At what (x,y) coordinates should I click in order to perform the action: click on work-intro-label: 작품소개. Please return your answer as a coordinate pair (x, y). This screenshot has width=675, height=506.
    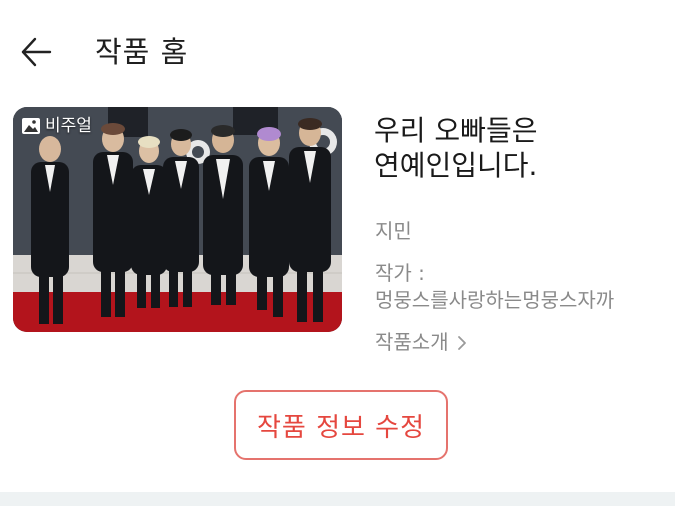
    Looking at the image, I should click on (412, 342).